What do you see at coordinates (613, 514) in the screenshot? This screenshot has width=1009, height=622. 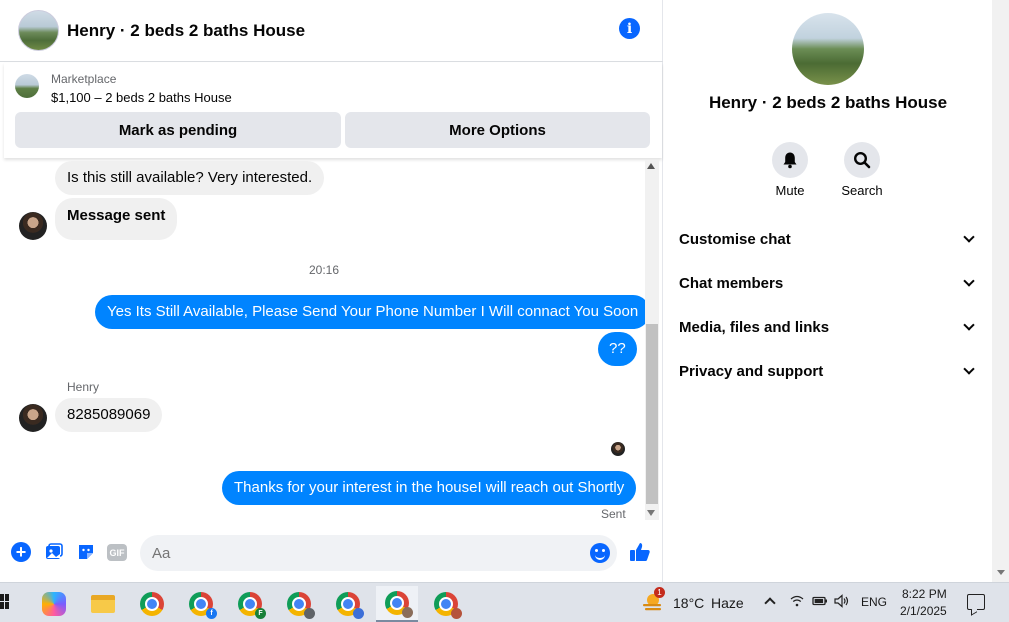 I see `message-status: Sent` at bounding box center [613, 514].